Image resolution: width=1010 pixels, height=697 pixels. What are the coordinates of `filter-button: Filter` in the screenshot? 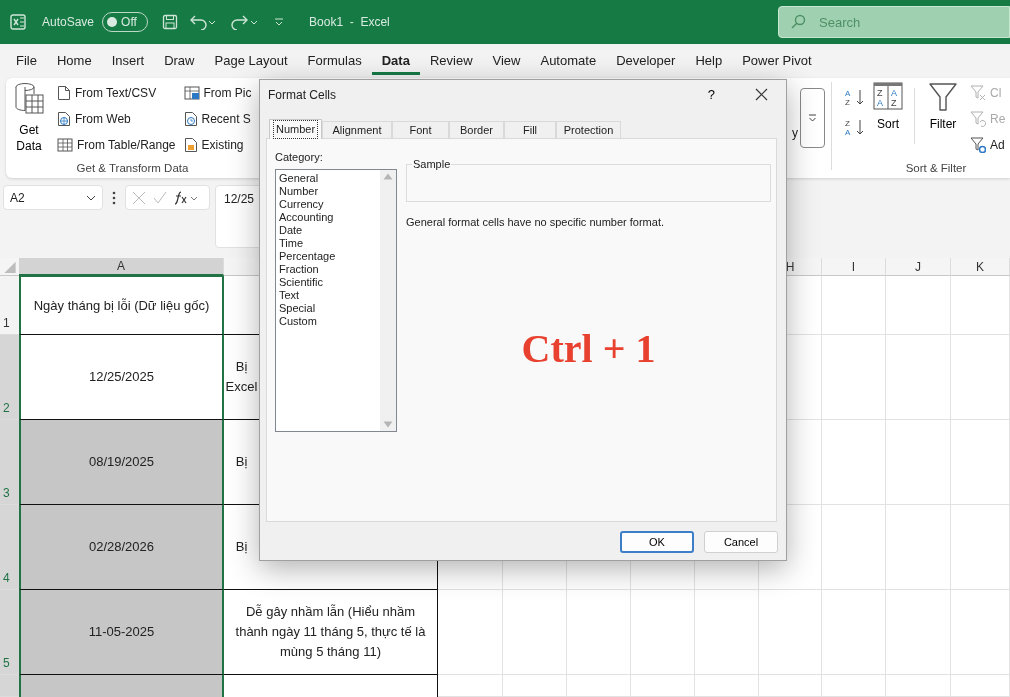 It's located at (943, 118).